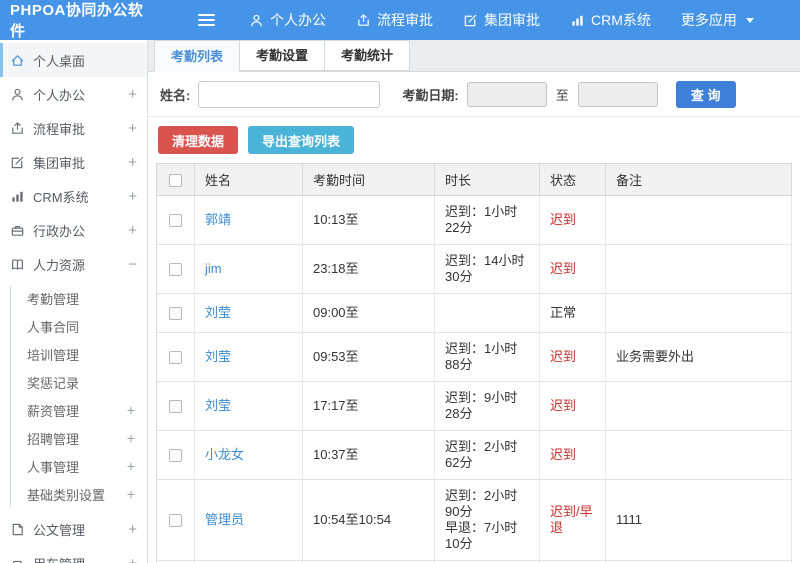 This screenshot has width=800, height=563. Describe the element at coordinates (17, 60) in the screenshot. I see `home-icon` at that location.